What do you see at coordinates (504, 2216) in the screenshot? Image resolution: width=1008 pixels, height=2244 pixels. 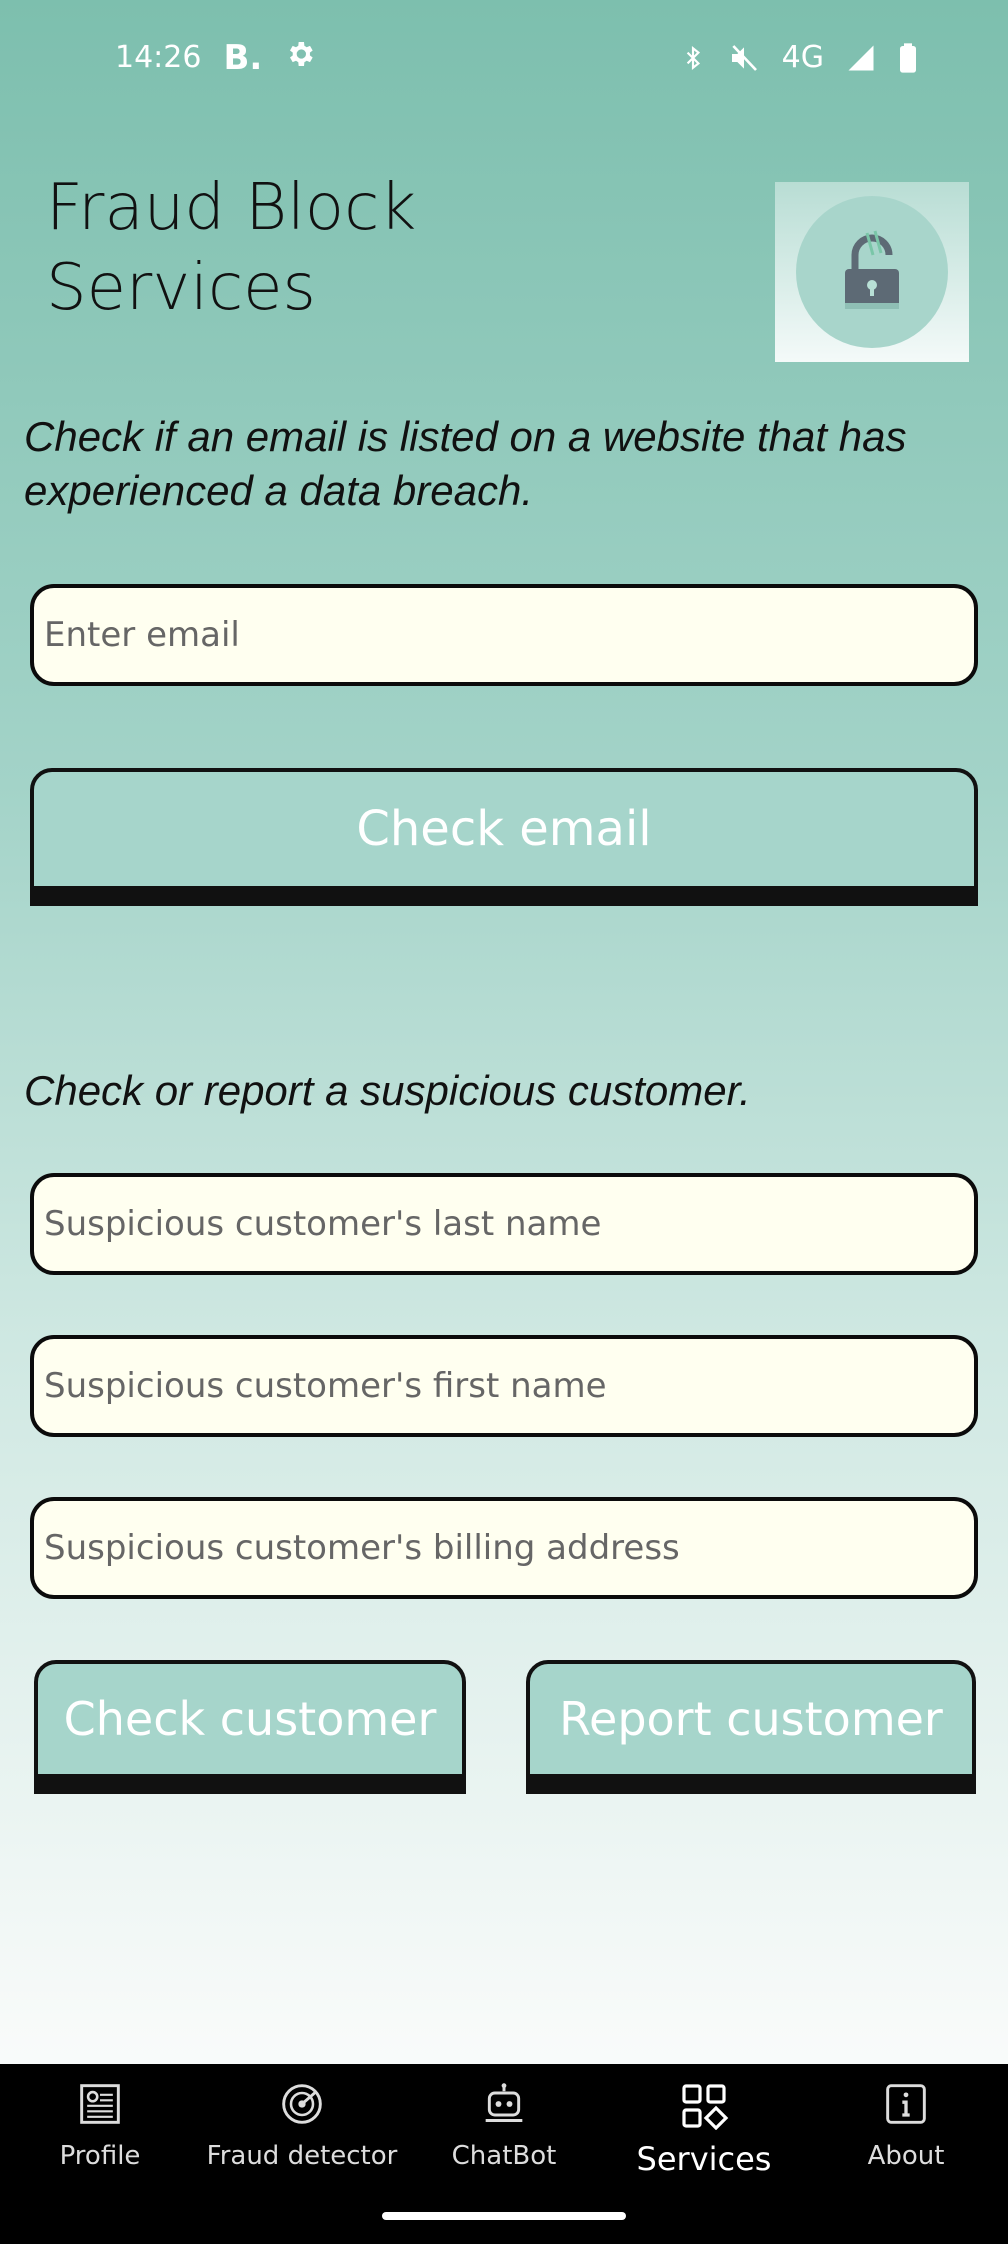 I see `home-indicator` at bounding box center [504, 2216].